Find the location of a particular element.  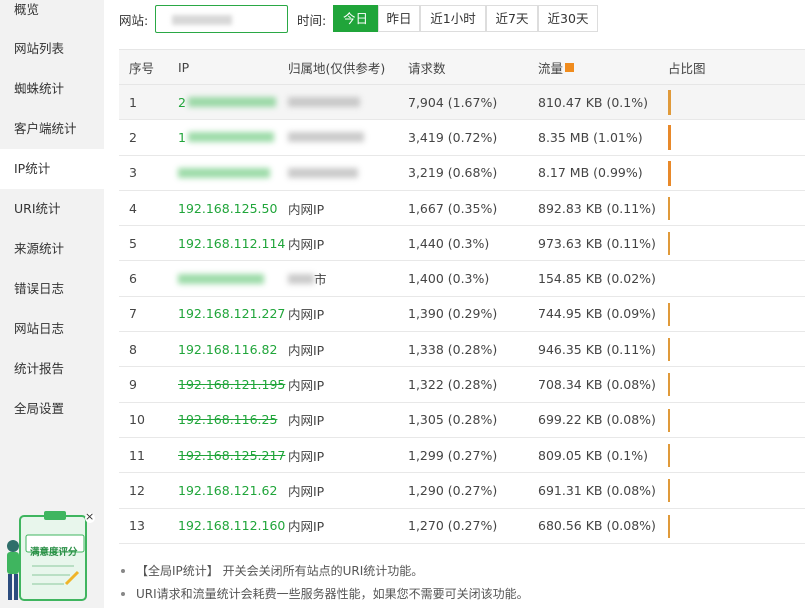

ip-text: 192.168.116.25 is located at coordinates (228, 420).